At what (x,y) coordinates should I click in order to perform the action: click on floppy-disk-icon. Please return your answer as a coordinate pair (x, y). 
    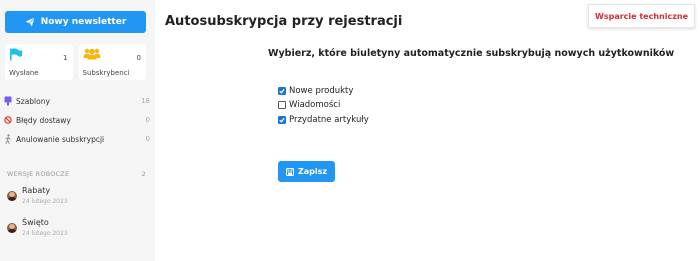
    Looking at the image, I should click on (289, 171).